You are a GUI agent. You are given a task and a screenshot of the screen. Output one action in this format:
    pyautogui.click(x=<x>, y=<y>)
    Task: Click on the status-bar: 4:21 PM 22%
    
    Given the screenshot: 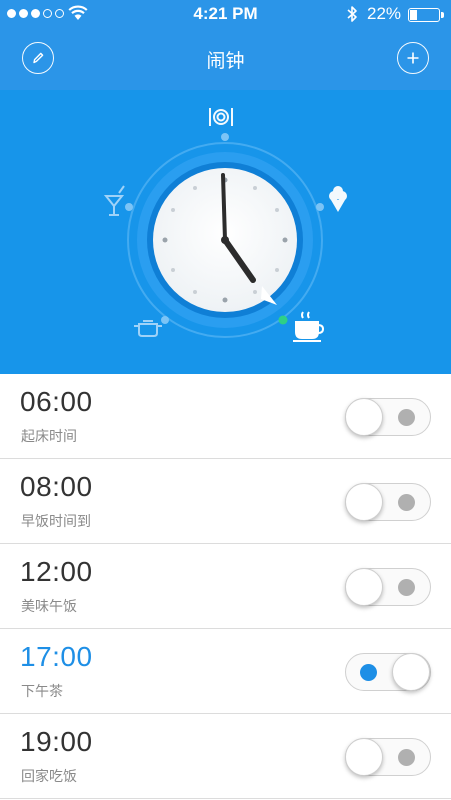 What is the action you would take?
    pyautogui.click(x=225, y=14)
    